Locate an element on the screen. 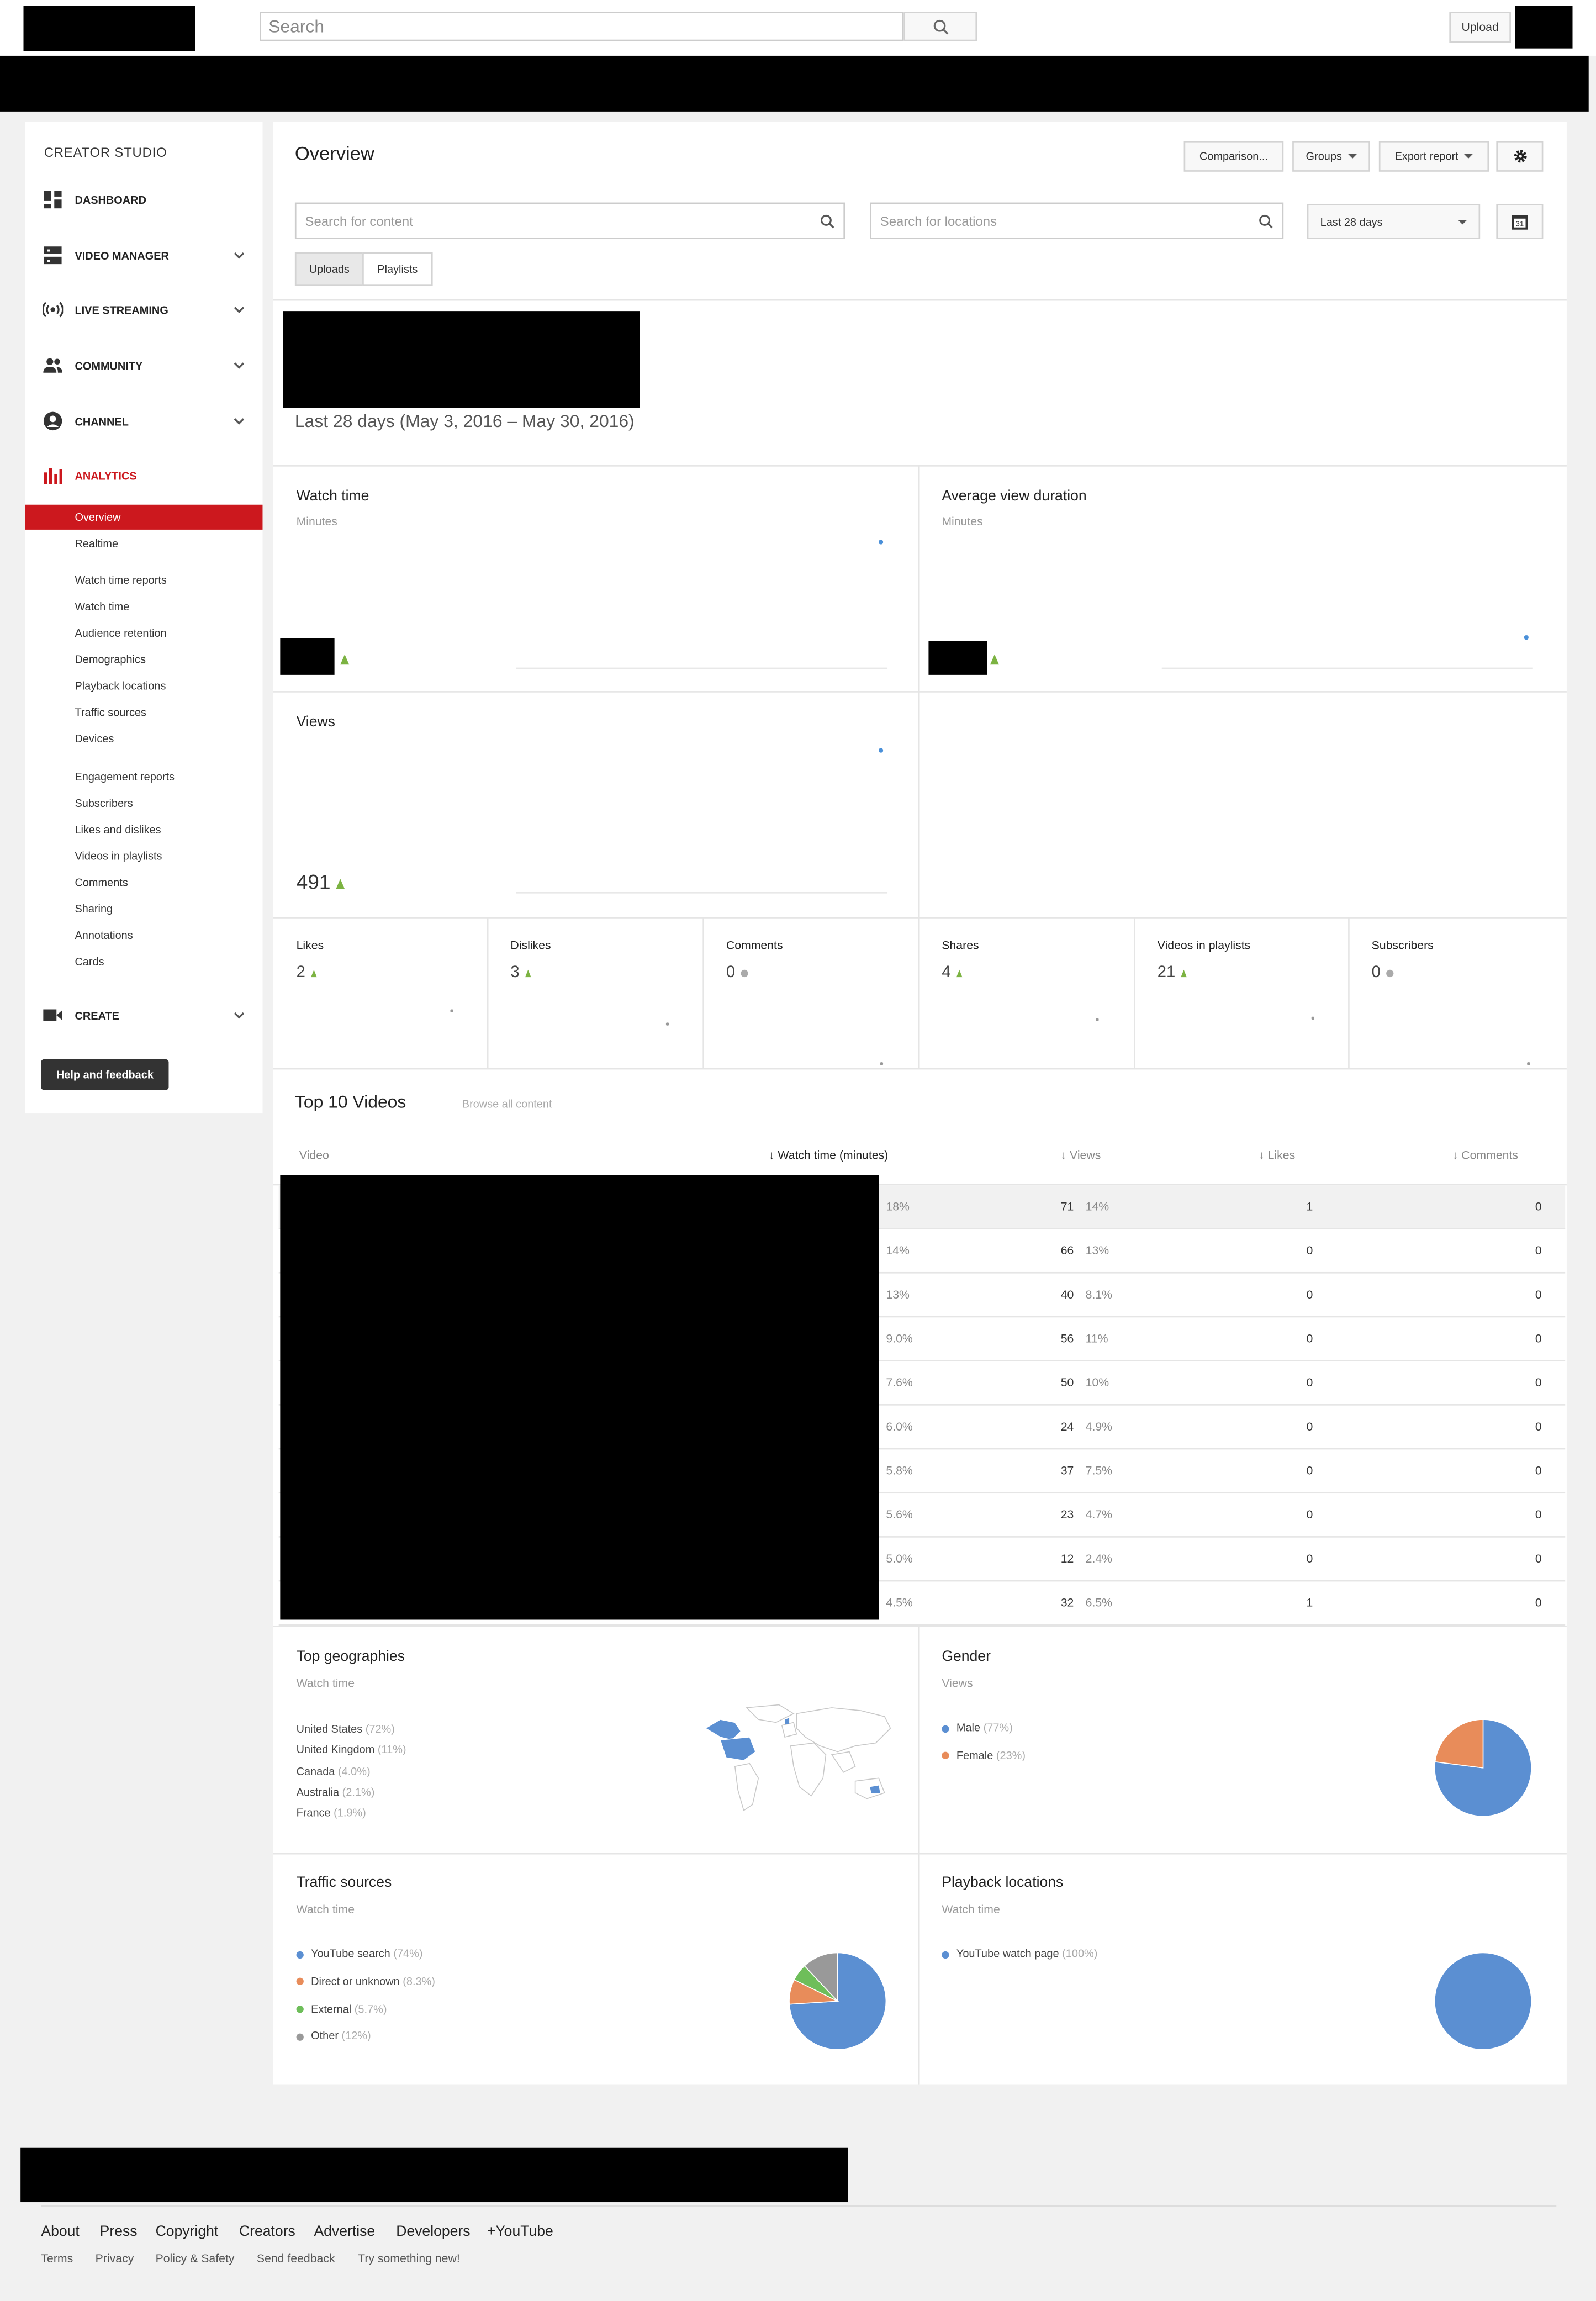 The width and height of the screenshot is (1596, 2301). comments-value-wrap: 0 is located at coordinates (738, 972).